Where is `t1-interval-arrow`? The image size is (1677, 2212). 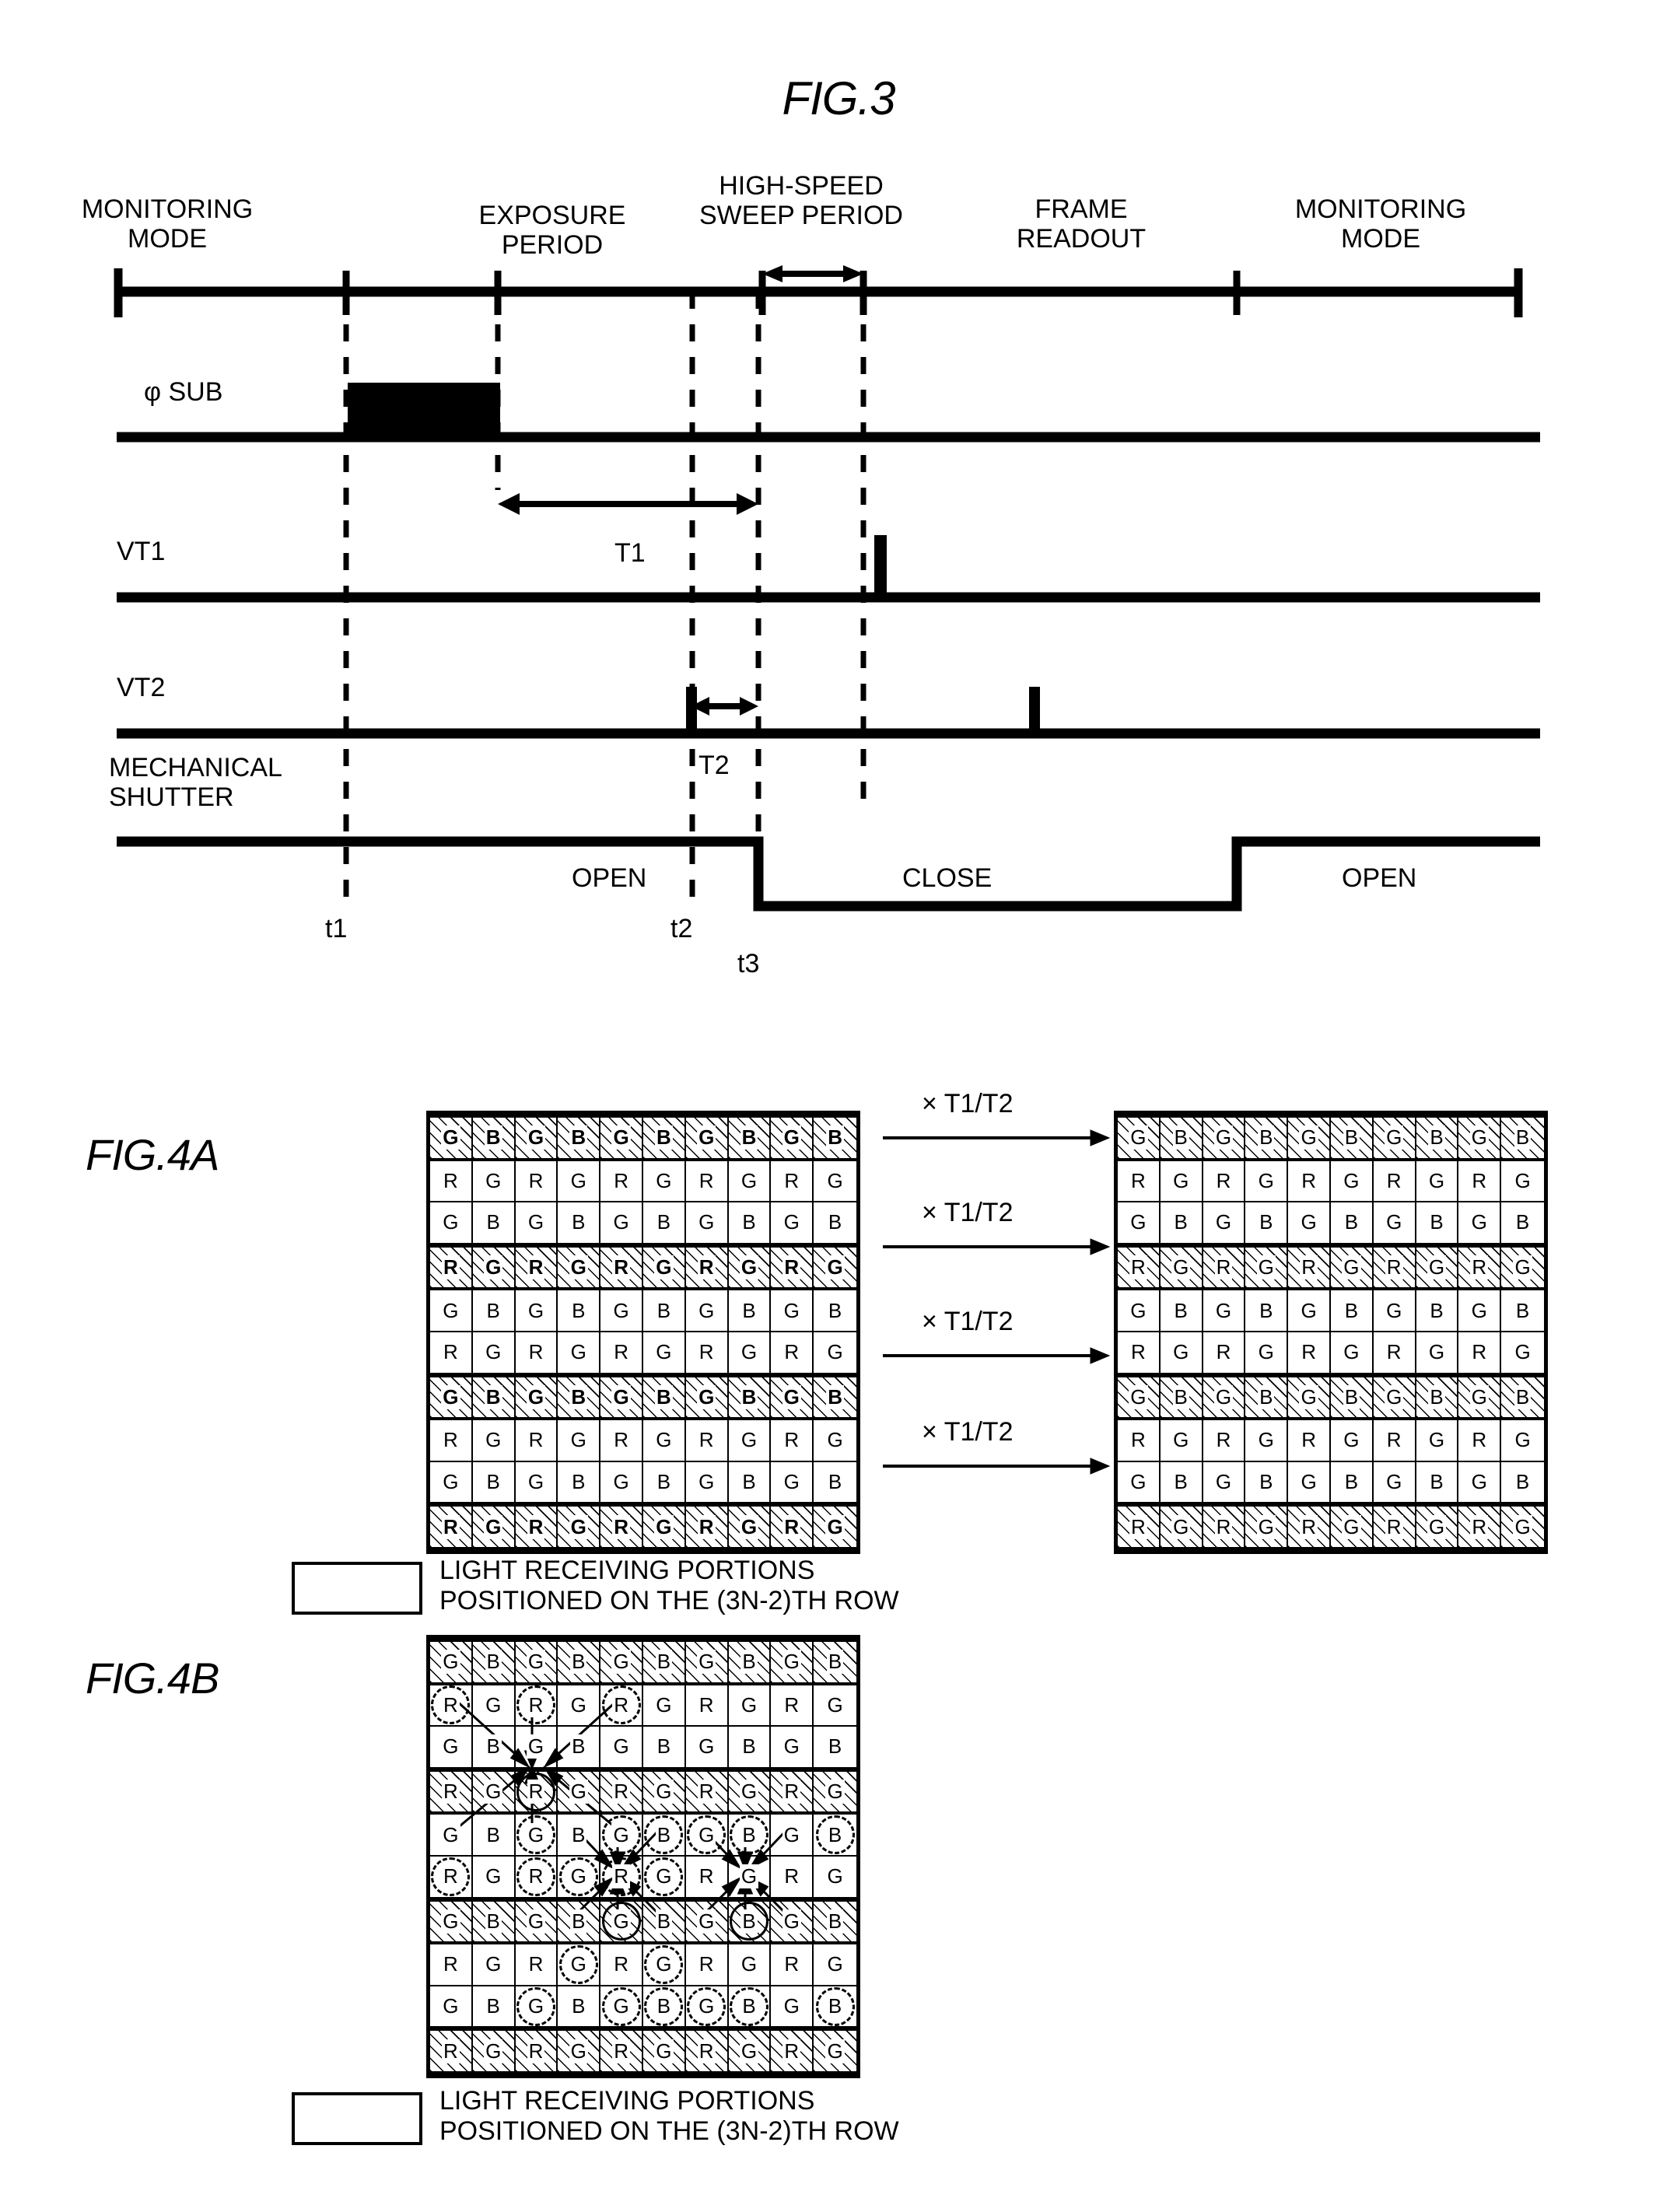 t1-interval-arrow is located at coordinates (628, 504).